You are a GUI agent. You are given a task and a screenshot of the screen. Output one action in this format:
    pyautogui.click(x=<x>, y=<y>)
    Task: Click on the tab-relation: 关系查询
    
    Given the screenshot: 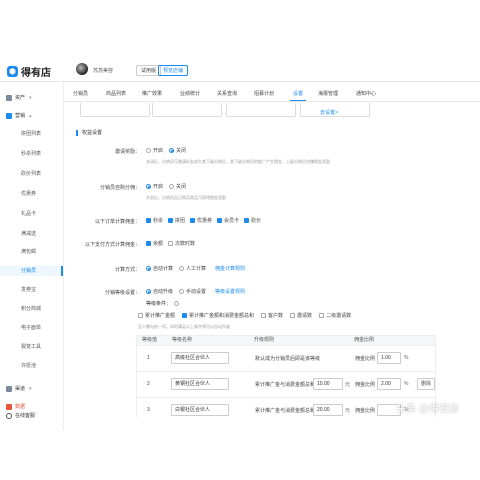 What is the action you would take?
    pyautogui.click(x=227, y=93)
    